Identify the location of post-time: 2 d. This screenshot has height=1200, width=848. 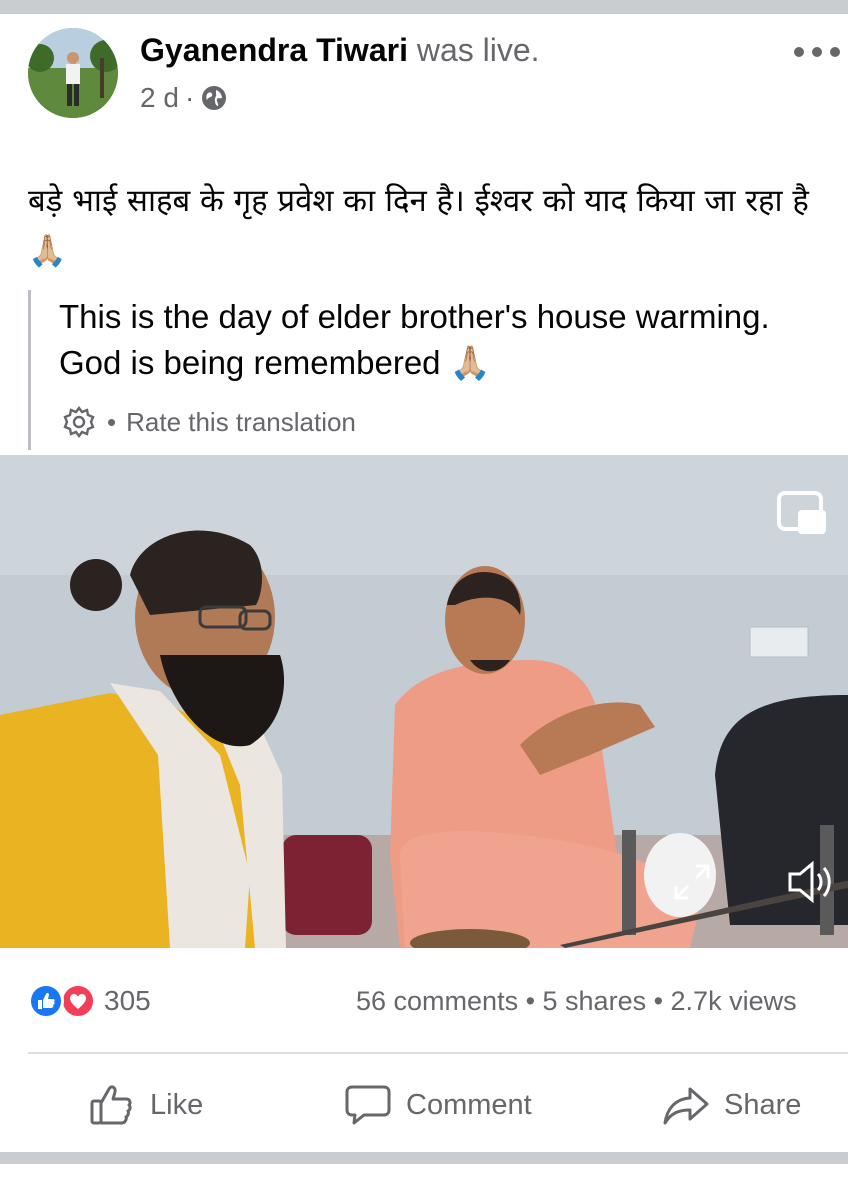
(159, 98).